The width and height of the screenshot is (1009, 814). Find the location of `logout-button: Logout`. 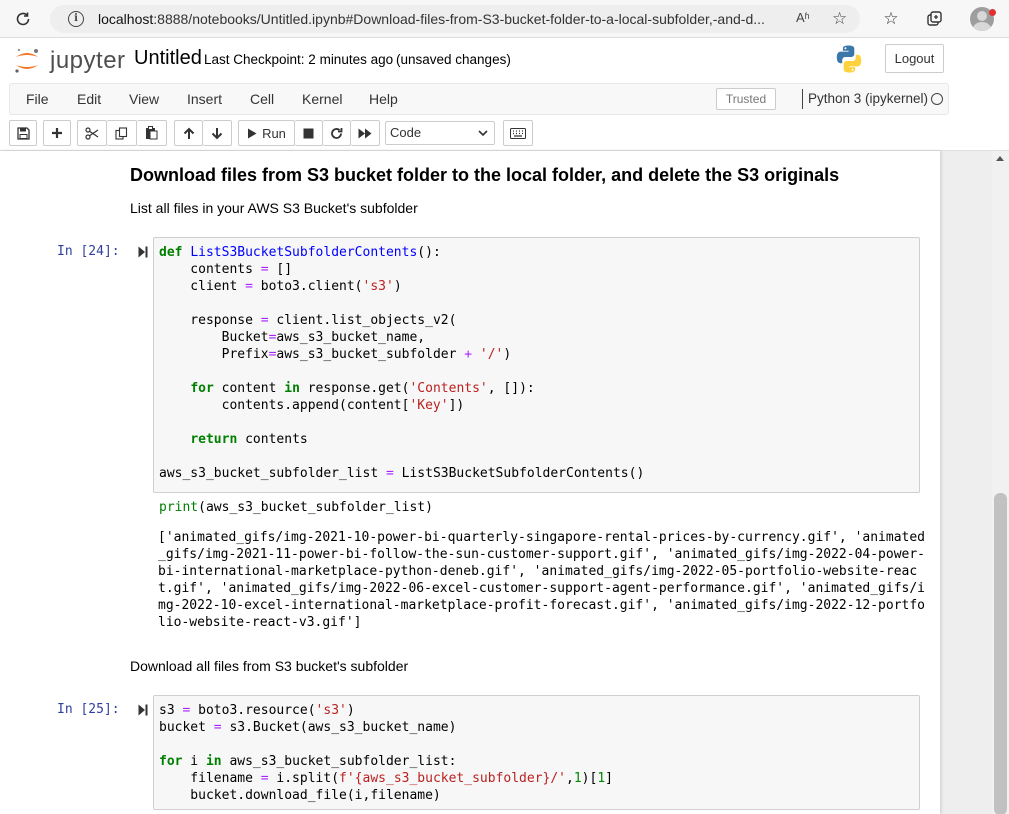

logout-button: Logout is located at coordinates (914, 58).